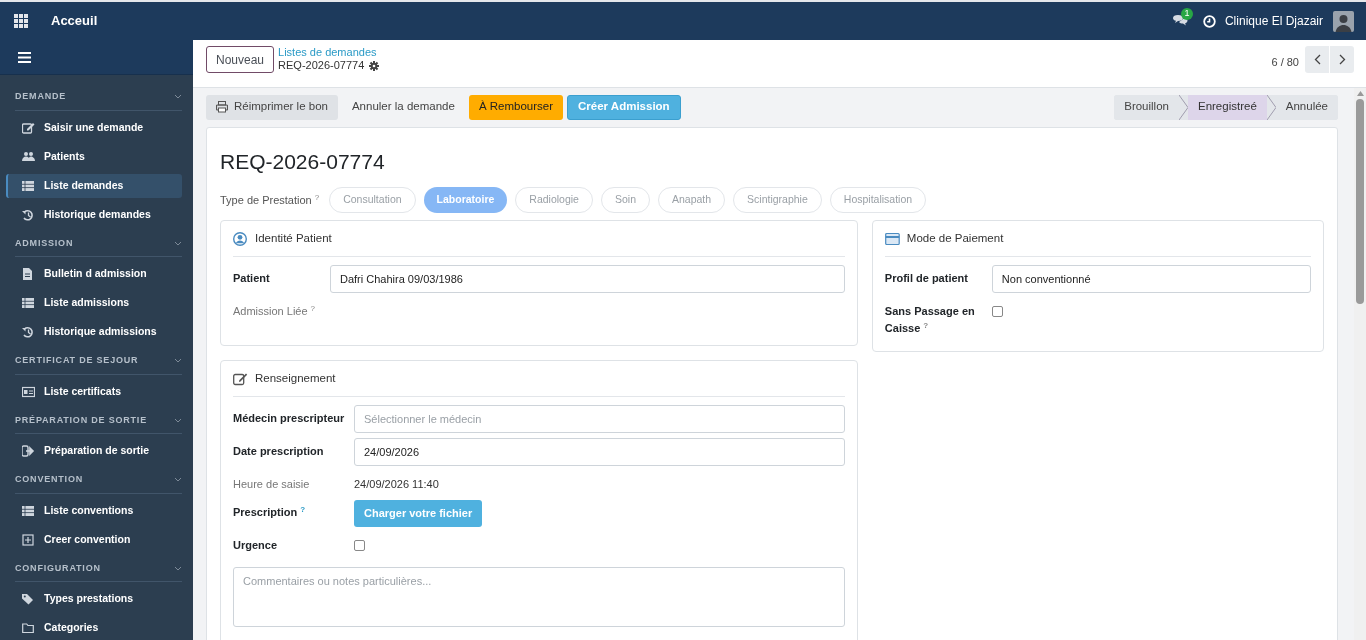 The height and width of the screenshot is (640, 1366). I want to click on sidebar-item: Liste demandes, so click(94, 185).